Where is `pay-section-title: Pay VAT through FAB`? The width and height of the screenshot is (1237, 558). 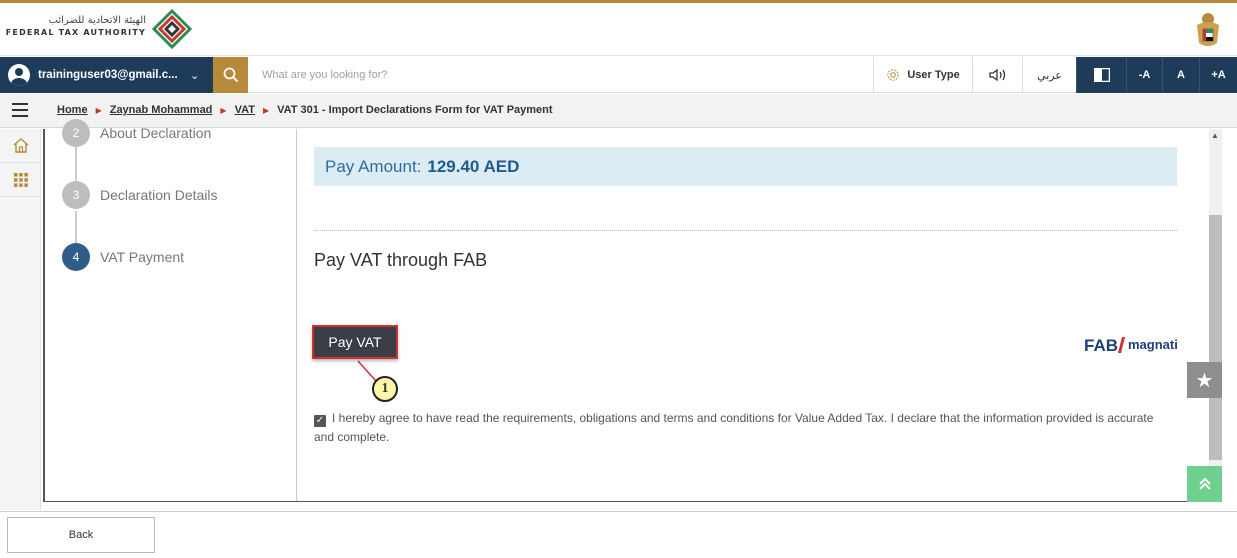
pay-section-title: Pay VAT through FAB is located at coordinates (401, 260).